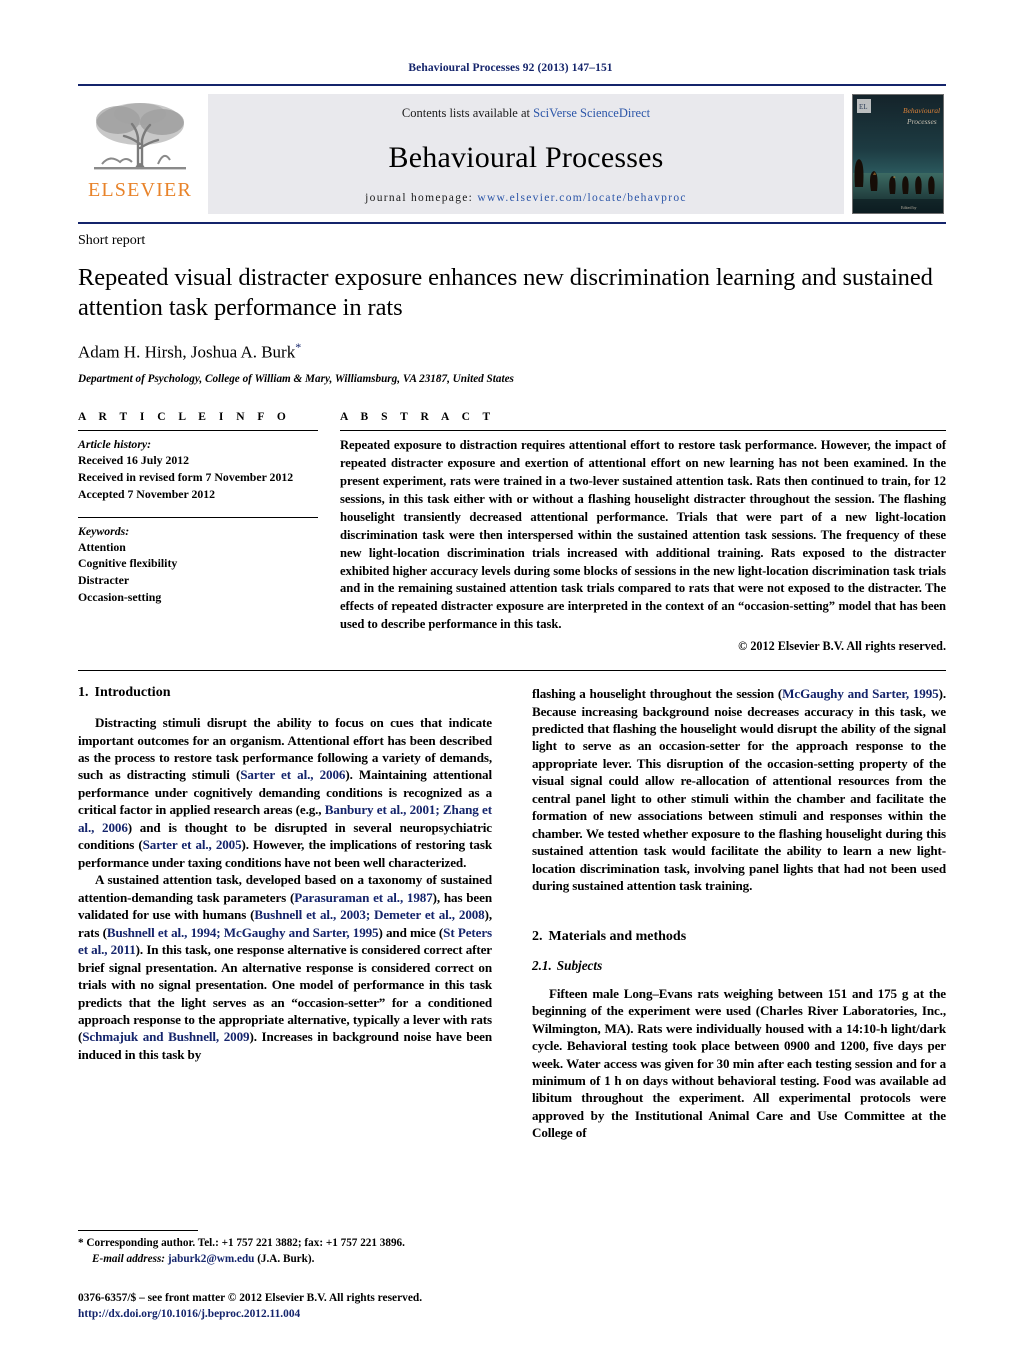 The width and height of the screenshot is (1021, 1351). I want to click on citation-link: Schmajuk and Bushnell, 2009, so click(165, 1036).